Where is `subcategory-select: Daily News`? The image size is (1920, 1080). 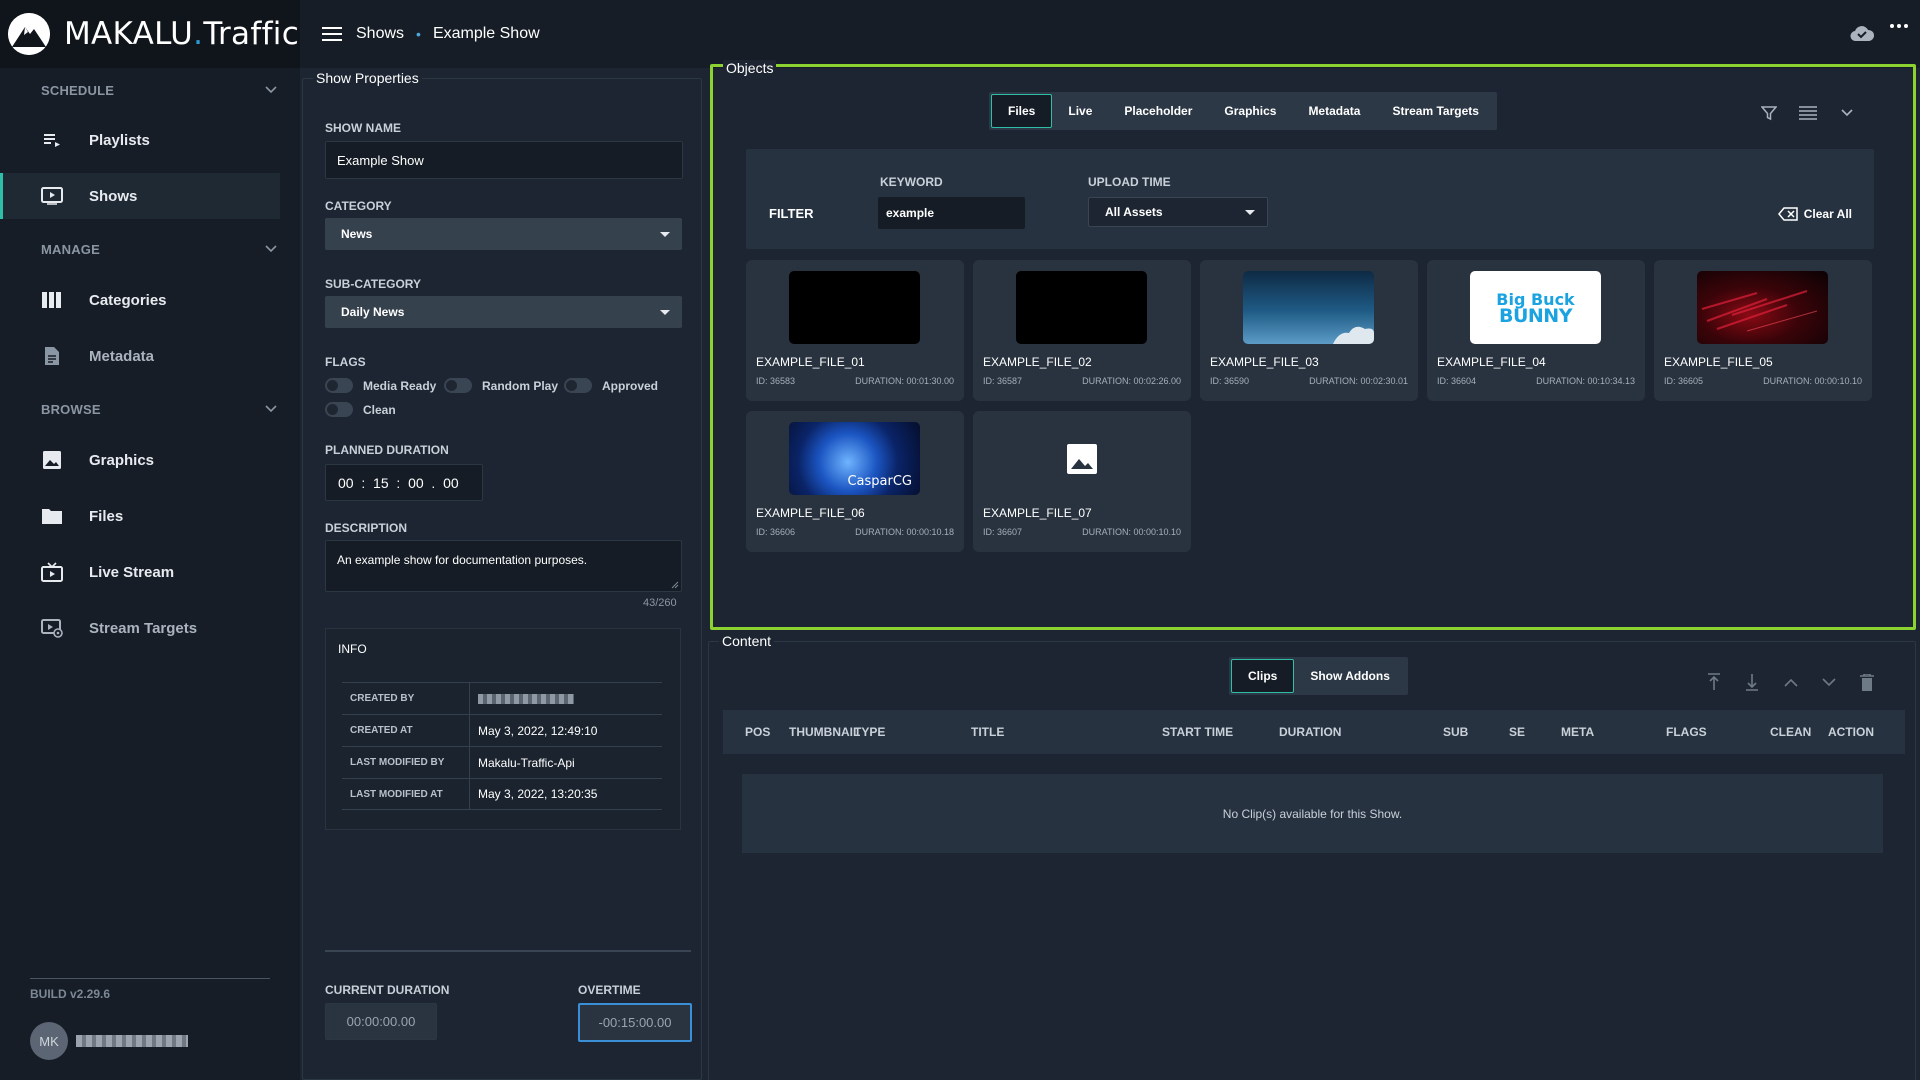 subcategory-select: Daily News is located at coordinates (503, 312).